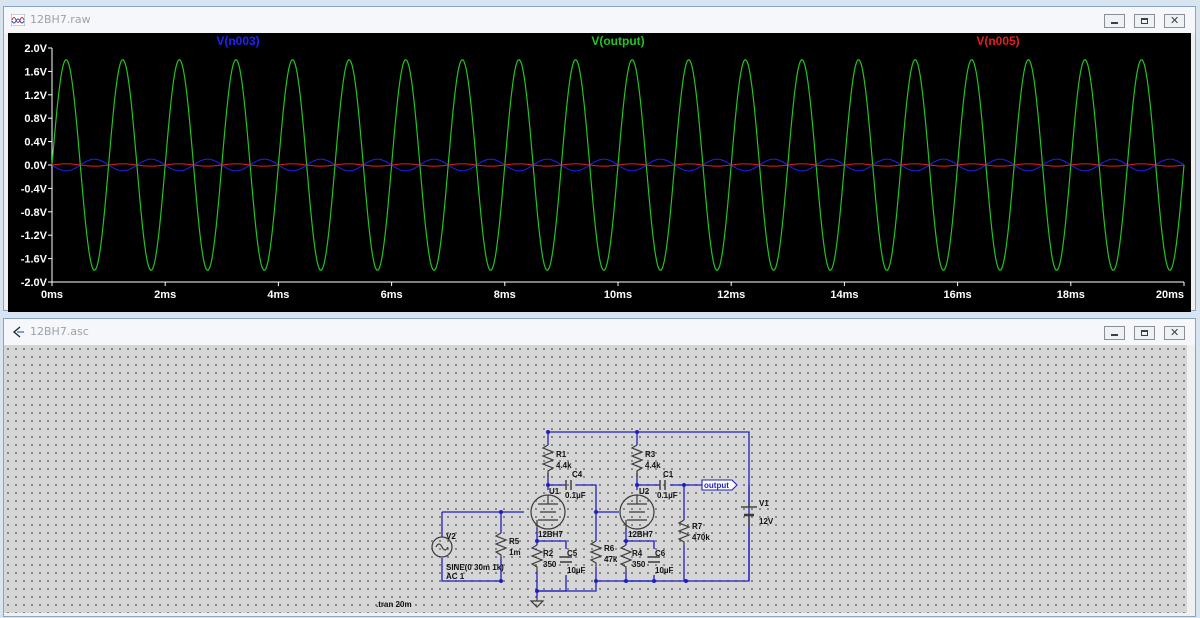 This screenshot has width=1200, height=618. Describe the element at coordinates (668, 474) in the screenshot. I see `c1-name: C1` at that location.